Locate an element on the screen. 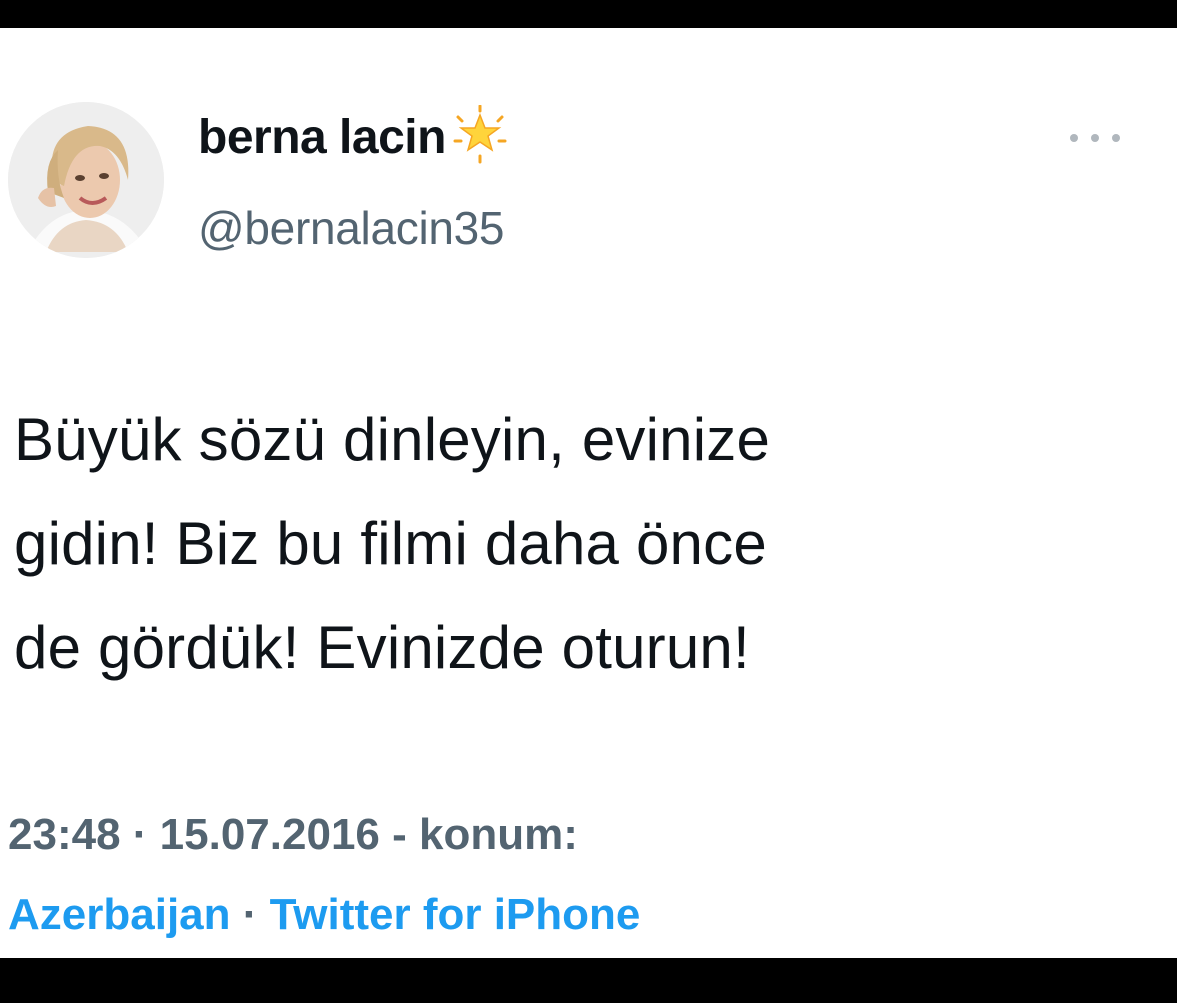 The width and height of the screenshot is (1177, 1003). tweet-date: 15.07.2016 is located at coordinates (270, 834).